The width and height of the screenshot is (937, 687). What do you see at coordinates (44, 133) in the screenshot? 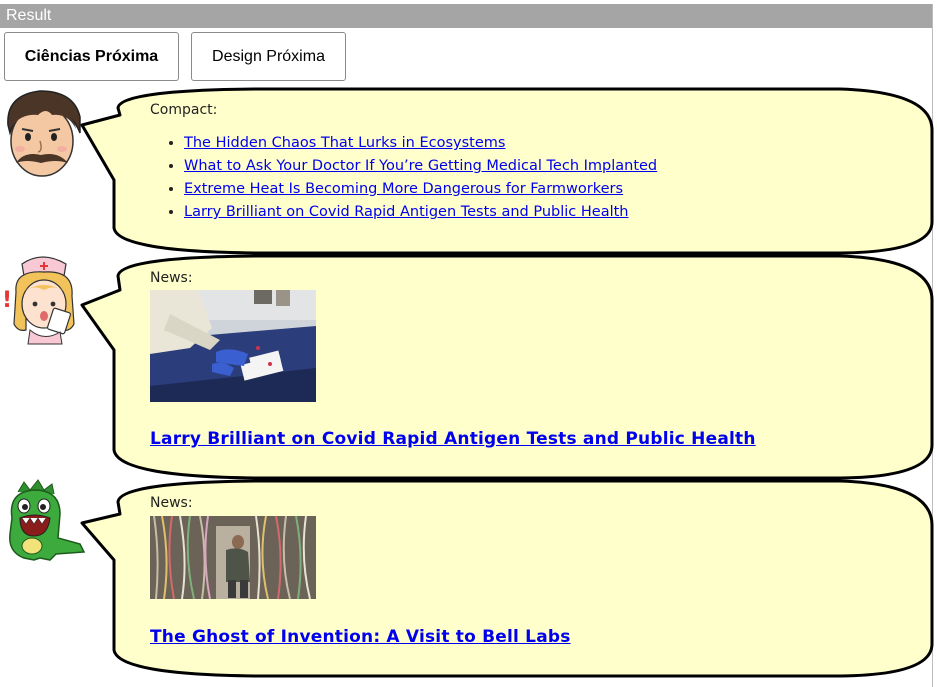
I see `man-avatar-icon` at bounding box center [44, 133].